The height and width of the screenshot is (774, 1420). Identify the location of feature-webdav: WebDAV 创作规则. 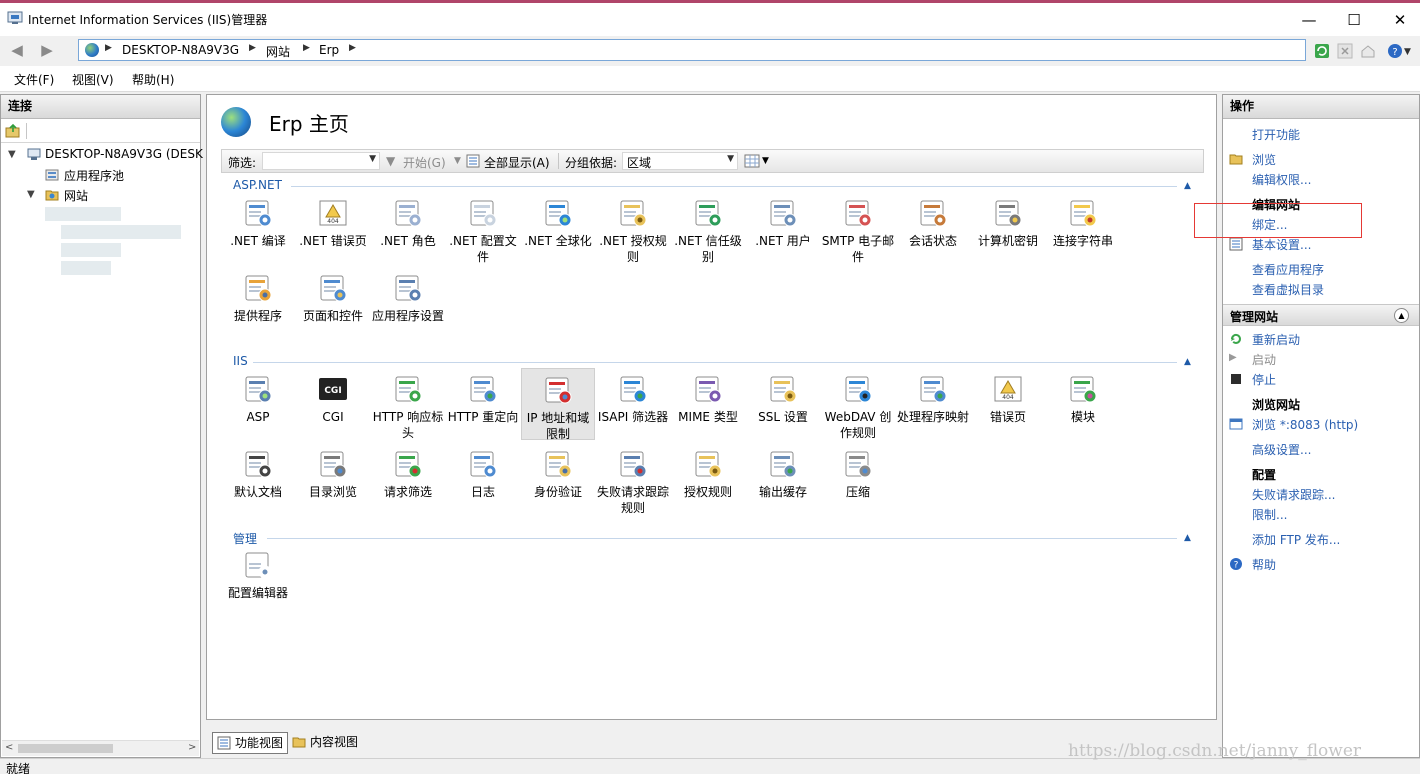
(858, 404).